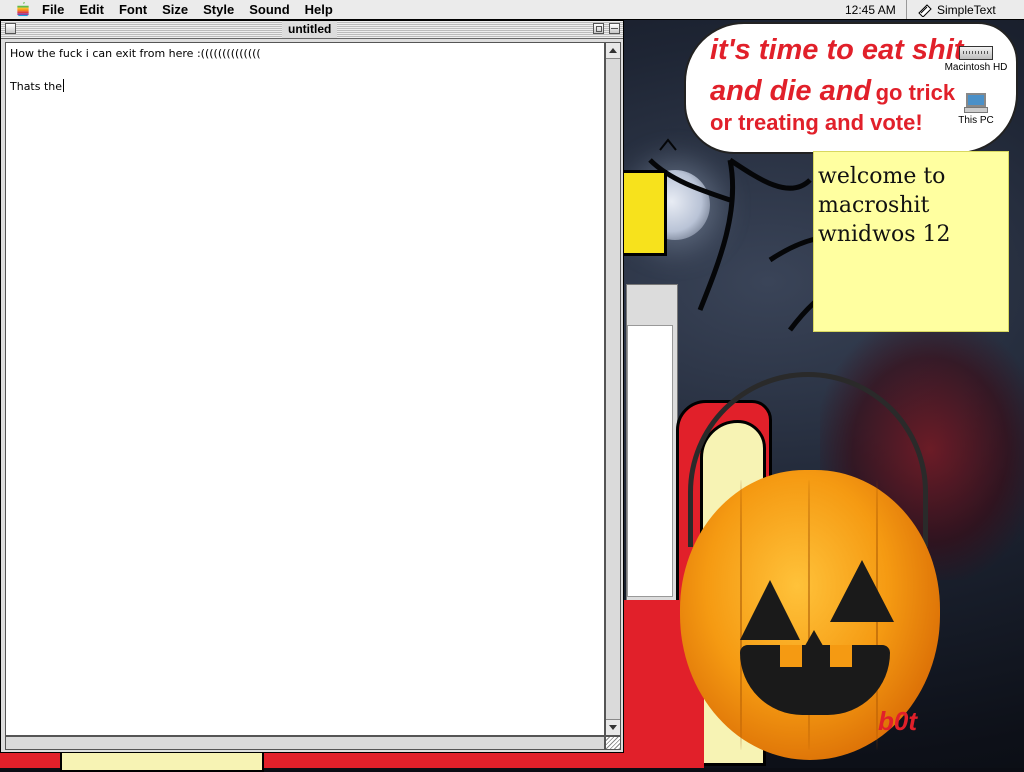 This screenshot has width=1024, height=772. What do you see at coordinates (613, 743) in the screenshot?
I see `resize-grip-icon` at bounding box center [613, 743].